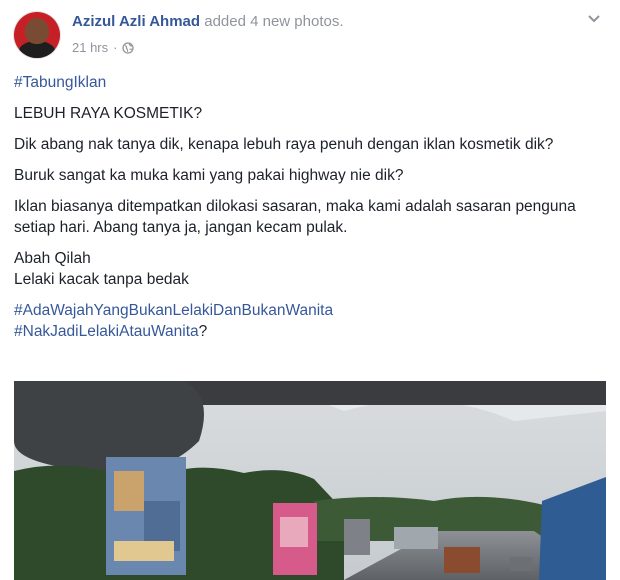 This screenshot has width=620, height=580. I want to click on billboard-2-blur, so click(294, 532).